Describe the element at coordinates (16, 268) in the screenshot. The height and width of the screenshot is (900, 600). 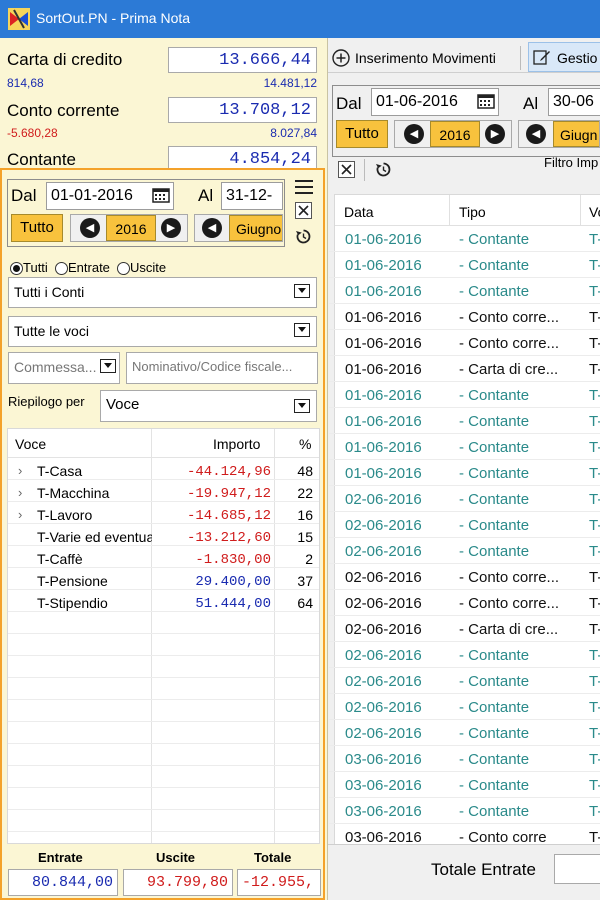
I see `radio-tutti` at that location.